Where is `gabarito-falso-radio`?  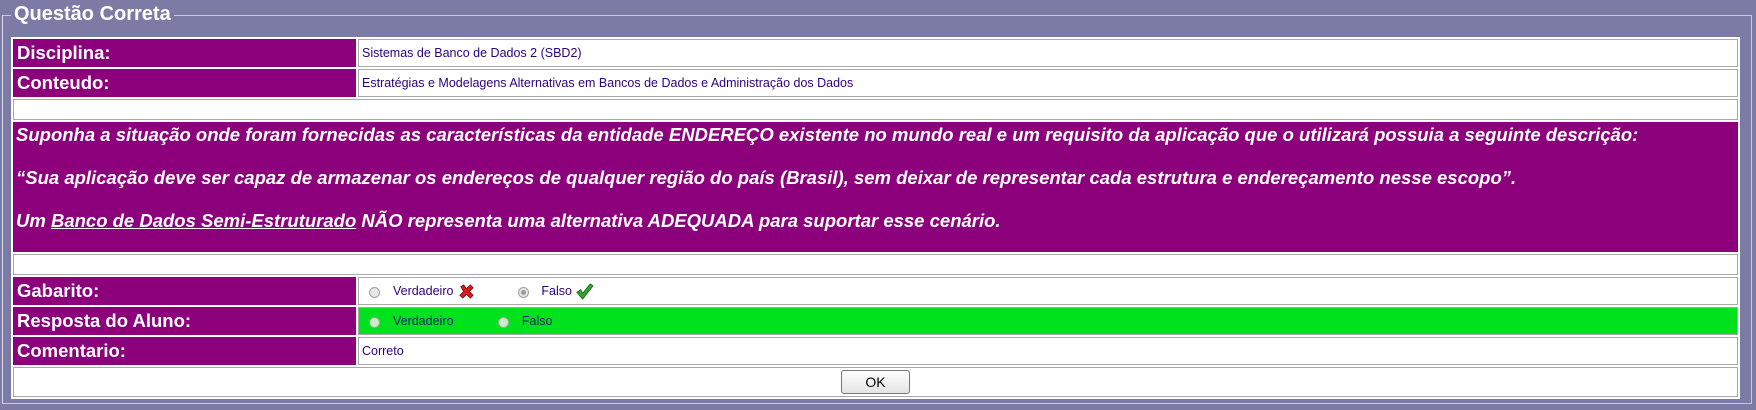 gabarito-falso-radio is located at coordinates (523, 292).